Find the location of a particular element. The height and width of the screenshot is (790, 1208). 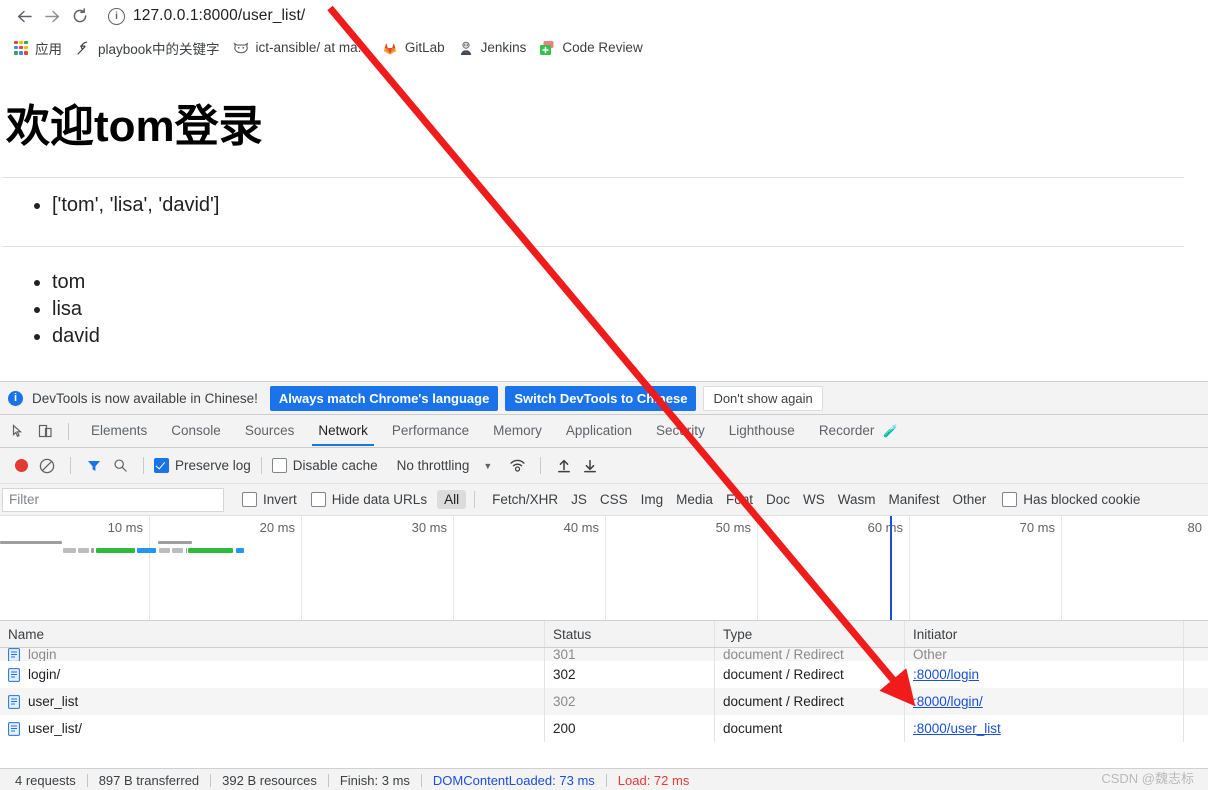

tab-sources: Sources is located at coordinates (270, 431).